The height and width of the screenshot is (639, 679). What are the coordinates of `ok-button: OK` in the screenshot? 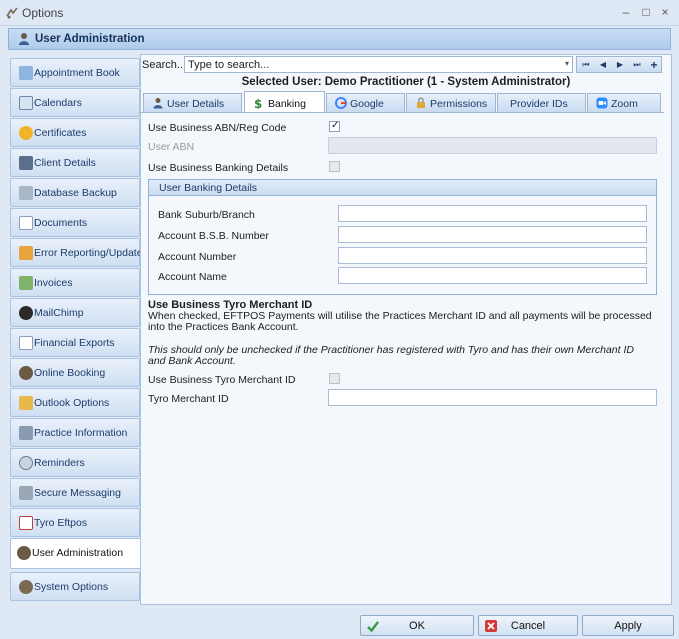 It's located at (417, 625).